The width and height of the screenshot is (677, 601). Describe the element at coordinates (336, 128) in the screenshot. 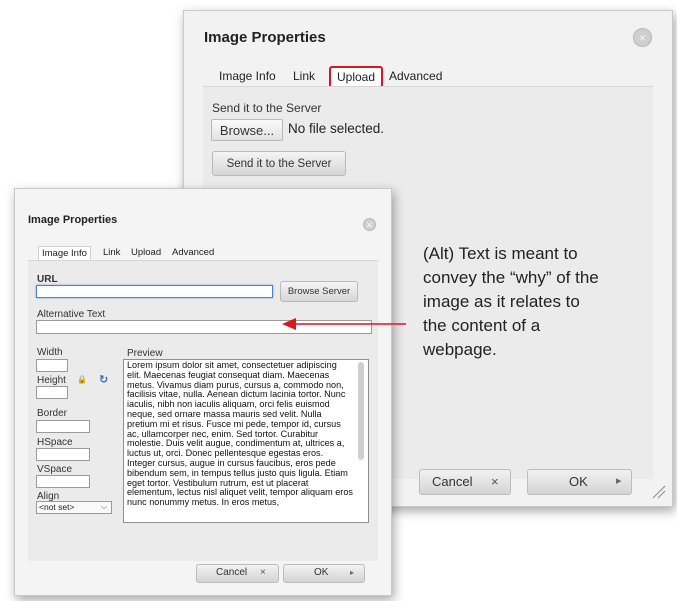

I see `file-status: No file selected.` at that location.